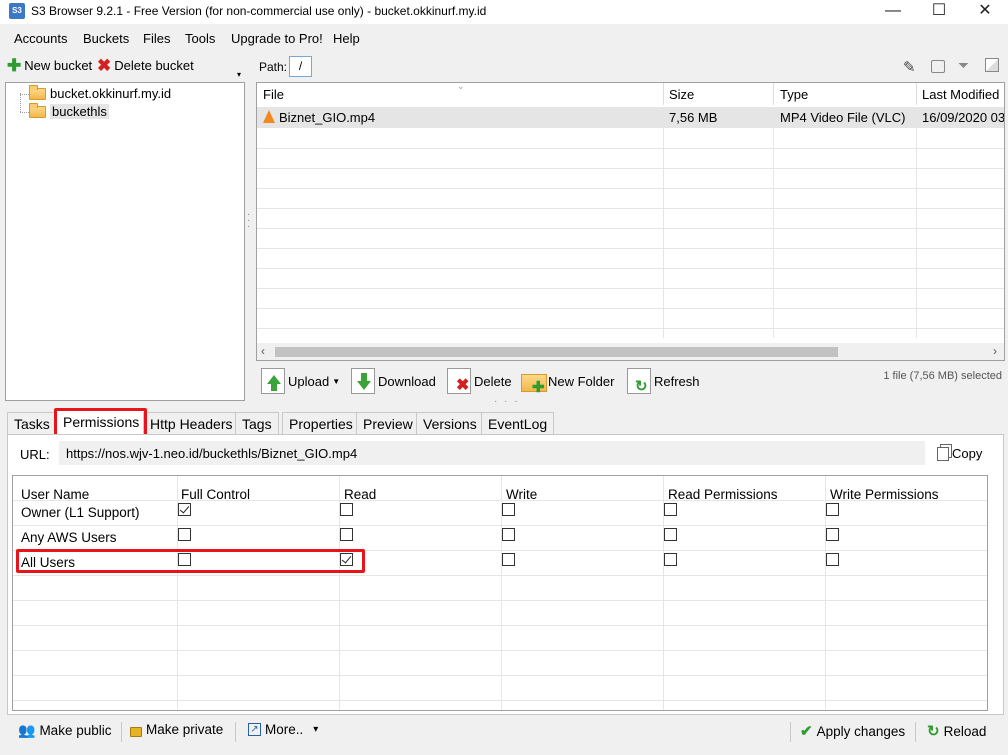 Image resolution: width=1008 pixels, height=755 pixels. I want to click on copy-icon, so click(943, 453).